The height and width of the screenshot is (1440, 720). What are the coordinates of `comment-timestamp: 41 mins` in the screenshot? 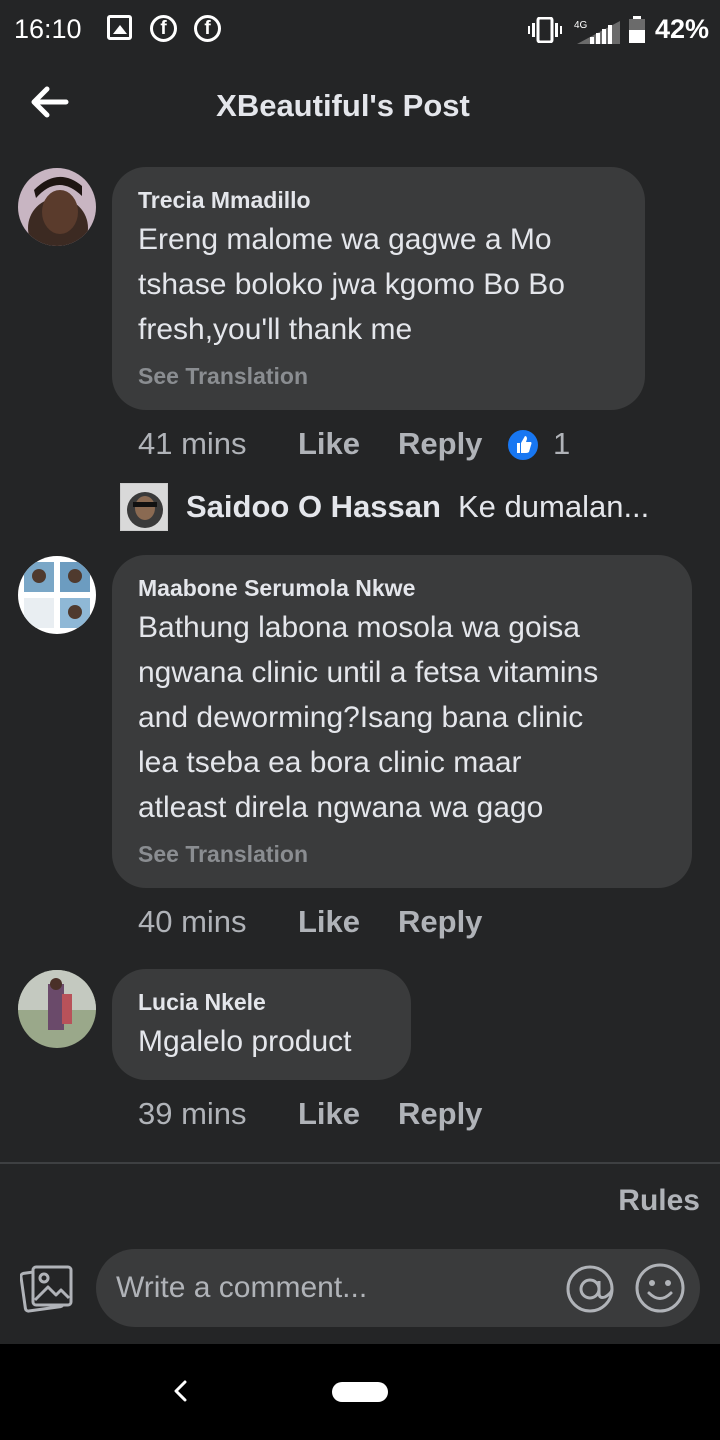 It's located at (192, 443).